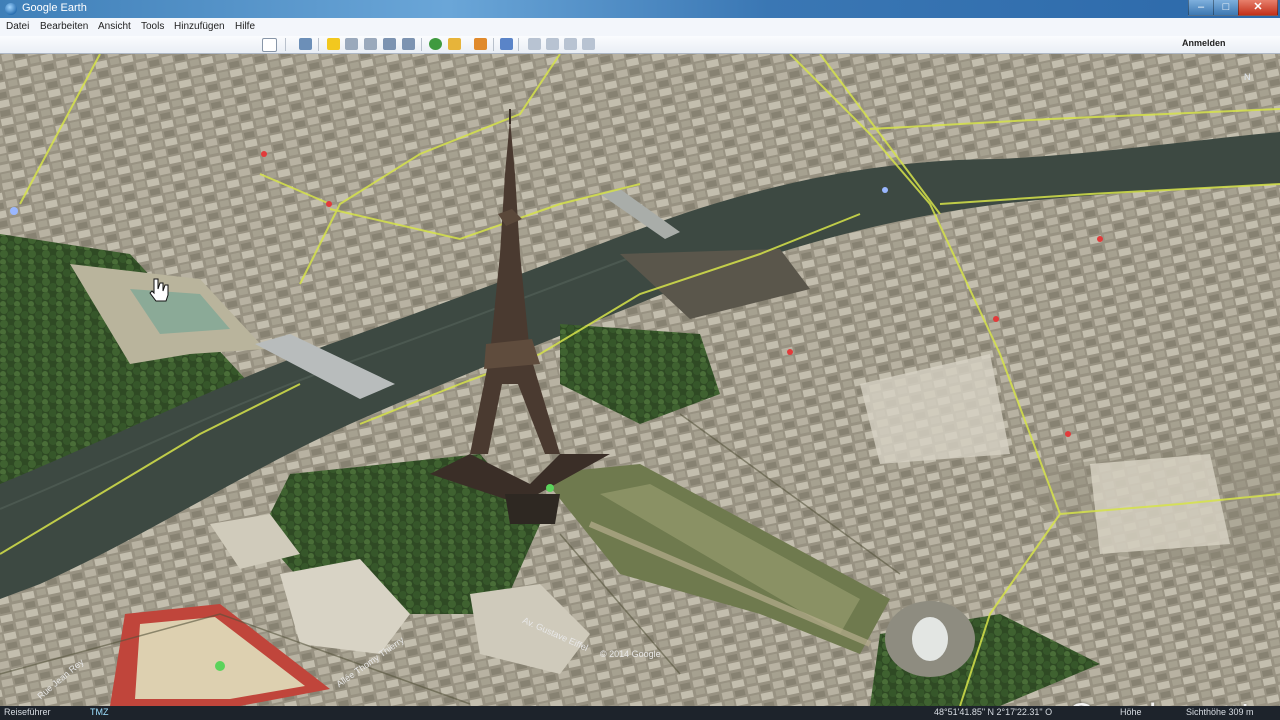  I want to click on google-earth-watermark: Google earth, so click(1164, 701).